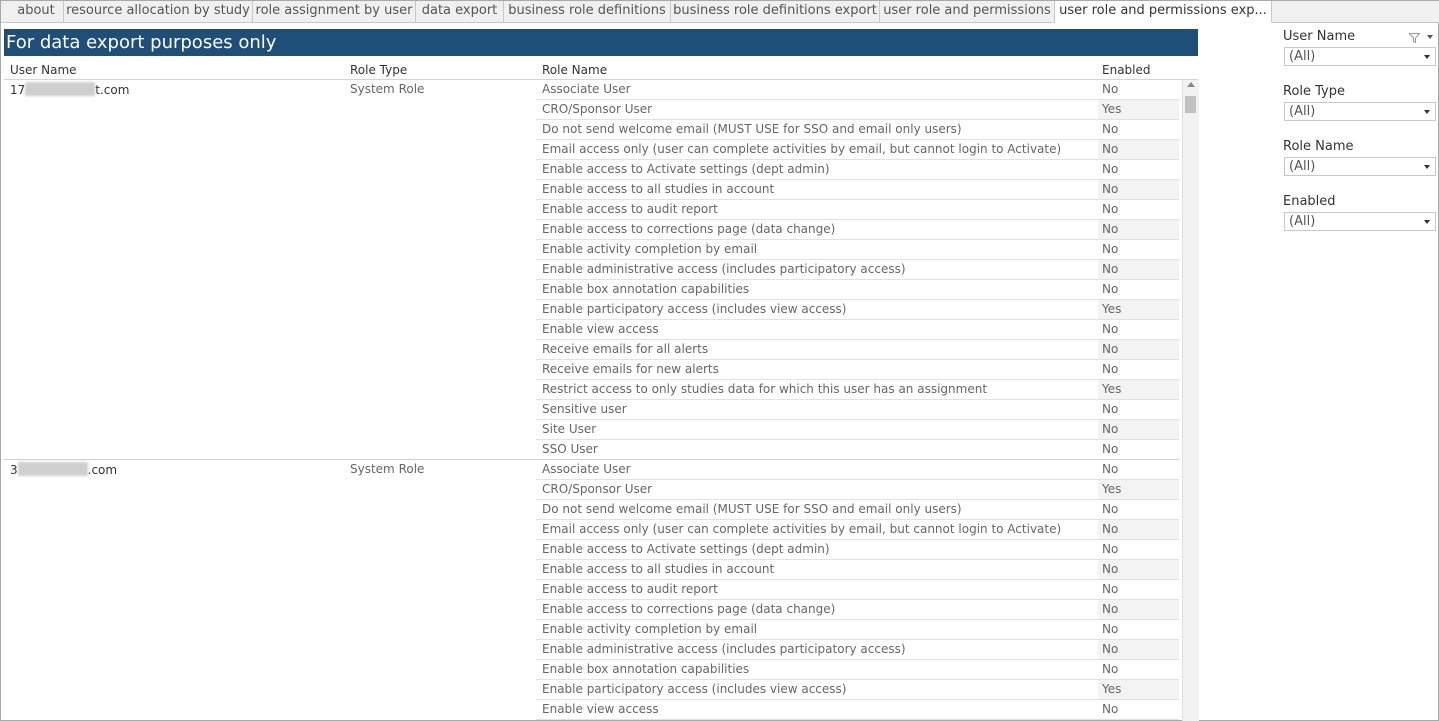  I want to click on filter-label-enabled: Enabled, so click(1309, 201).